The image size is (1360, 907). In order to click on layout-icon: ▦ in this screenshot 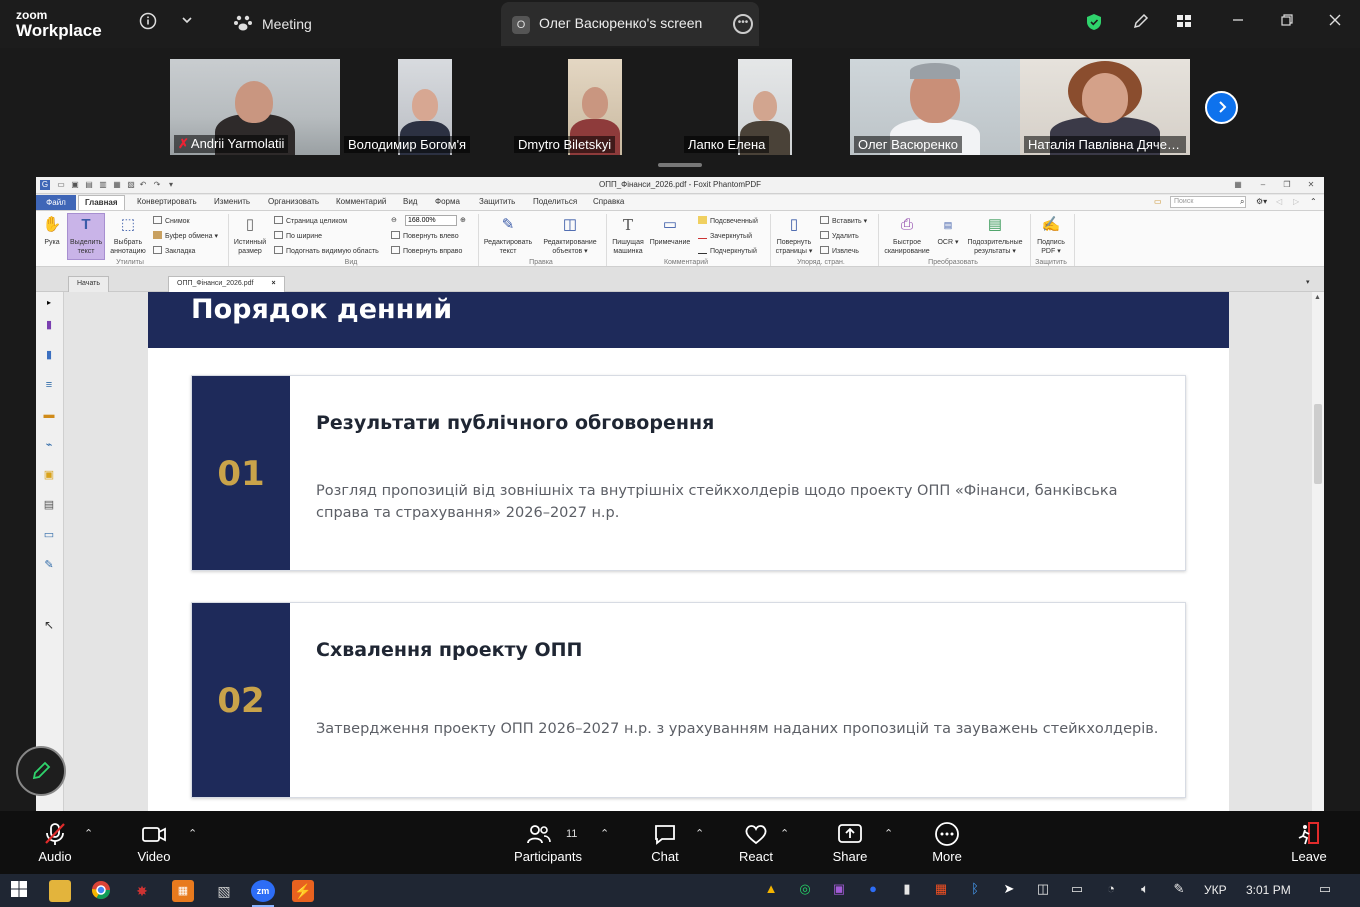, I will do `click(1238, 185)`.